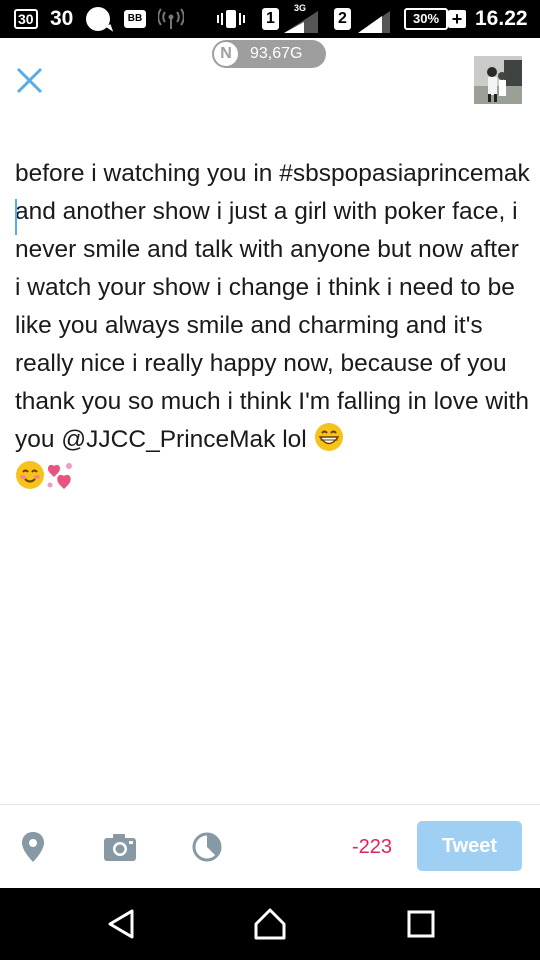 The width and height of the screenshot is (540, 960). Describe the element at coordinates (301, 19) in the screenshot. I see `signal-sim1-icon: 3G` at that location.